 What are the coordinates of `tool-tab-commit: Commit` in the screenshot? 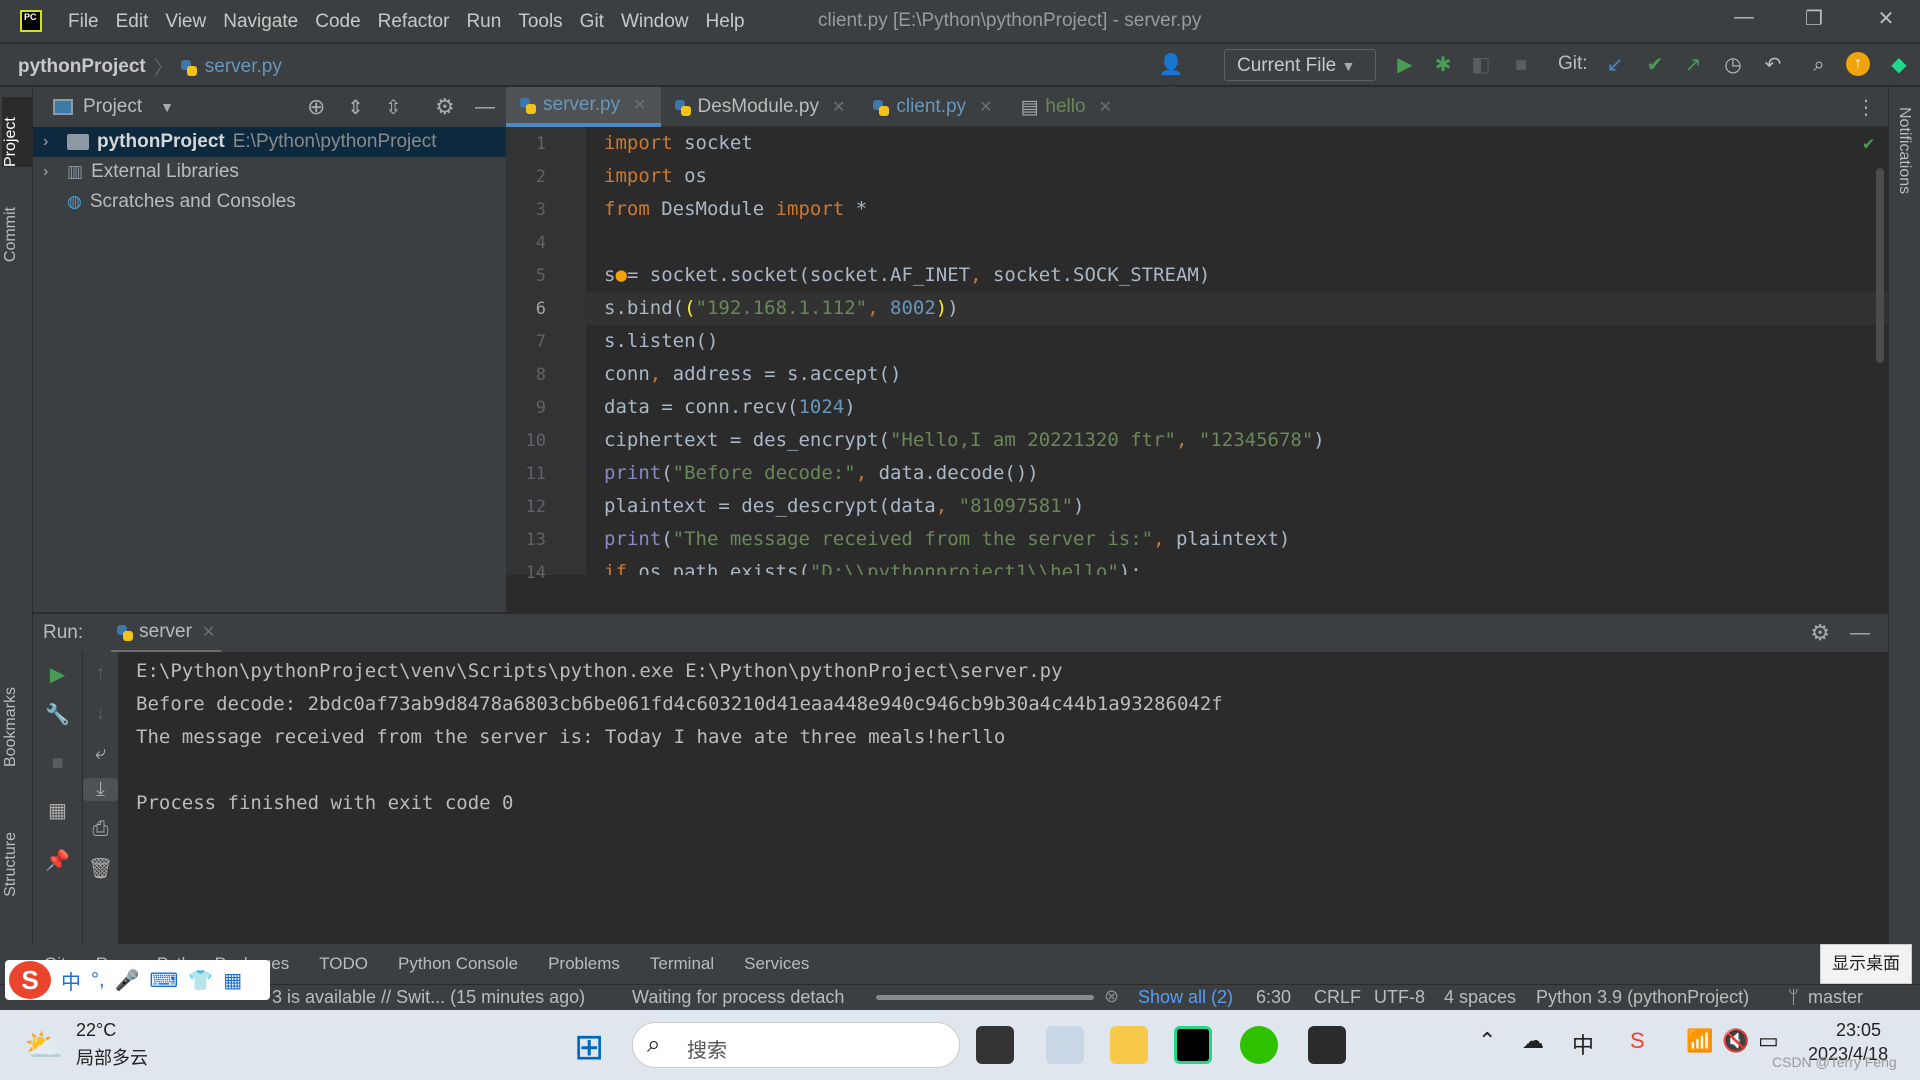 It's located at (11, 234).